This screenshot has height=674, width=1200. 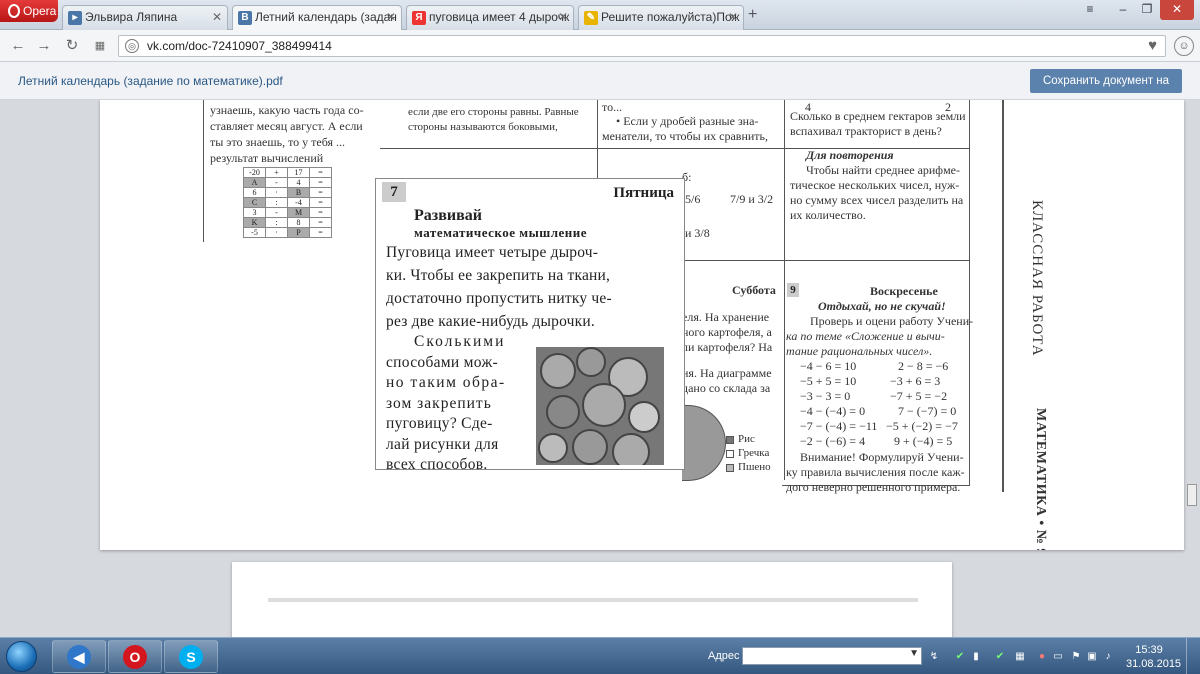 I want to click on table-cell: +, so click(x=276, y=172).